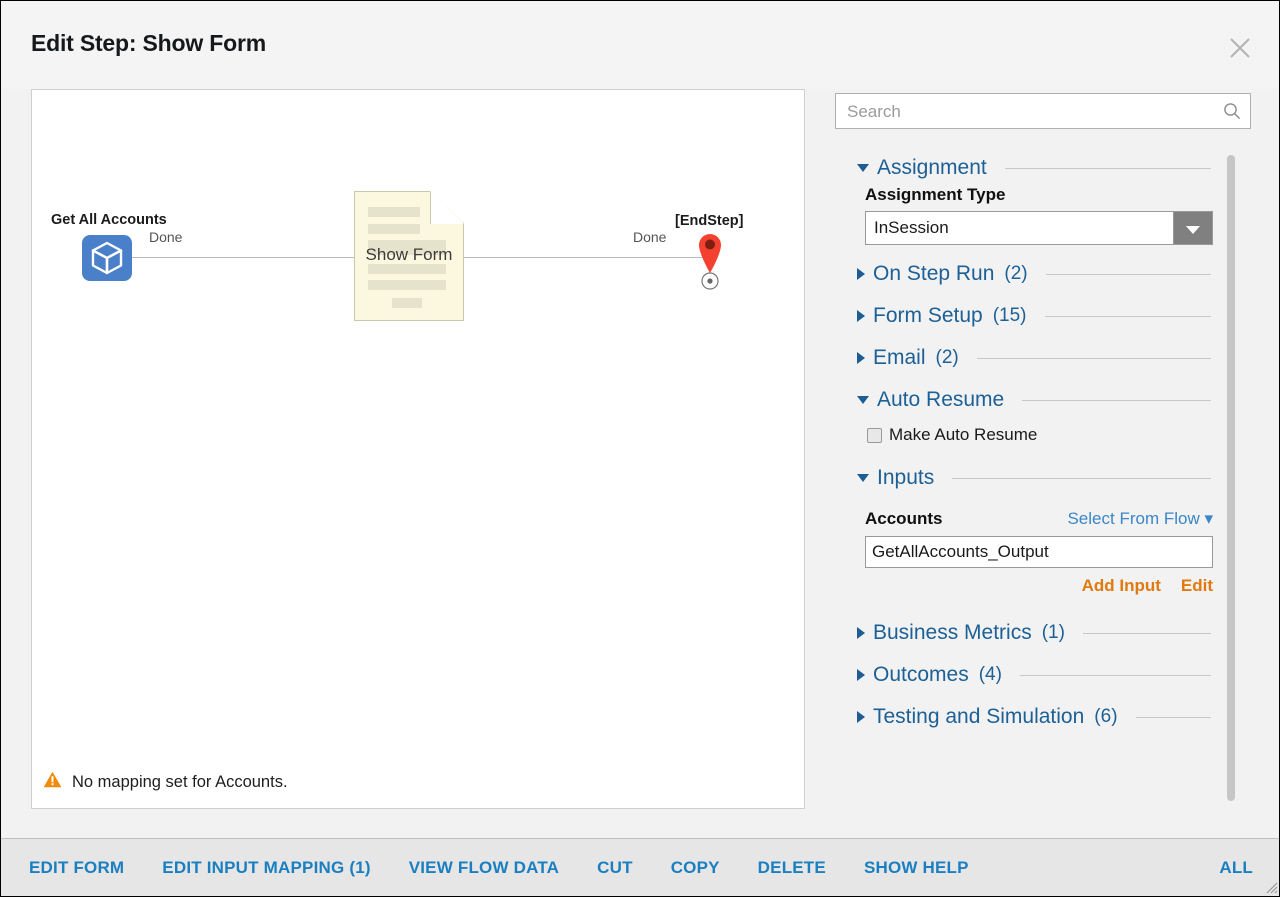 The width and height of the screenshot is (1282, 899). What do you see at coordinates (1039, 519) in the screenshot?
I see `inputs-accounts-row: Accounts Select From Flow ▾` at bounding box center [1039, 519].